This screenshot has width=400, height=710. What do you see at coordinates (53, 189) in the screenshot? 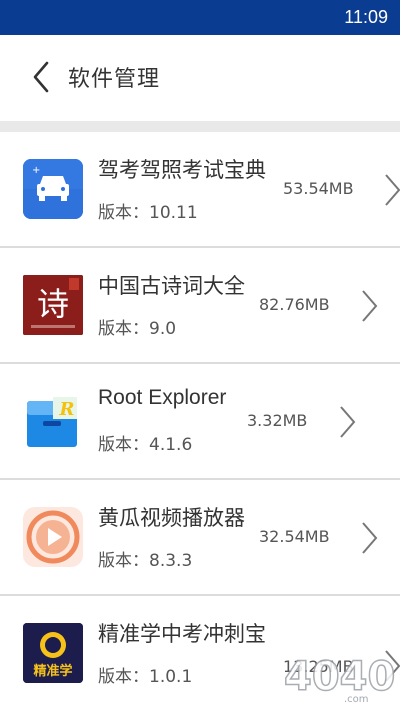
I see `car-icon: +` at bounding box center [53, 189].